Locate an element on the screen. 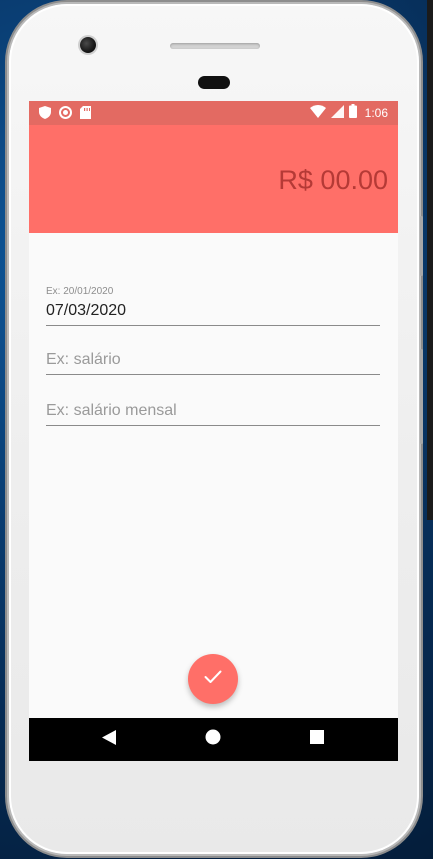 The image size is (433, 859). check-icon is located at coordinates (213, 679).